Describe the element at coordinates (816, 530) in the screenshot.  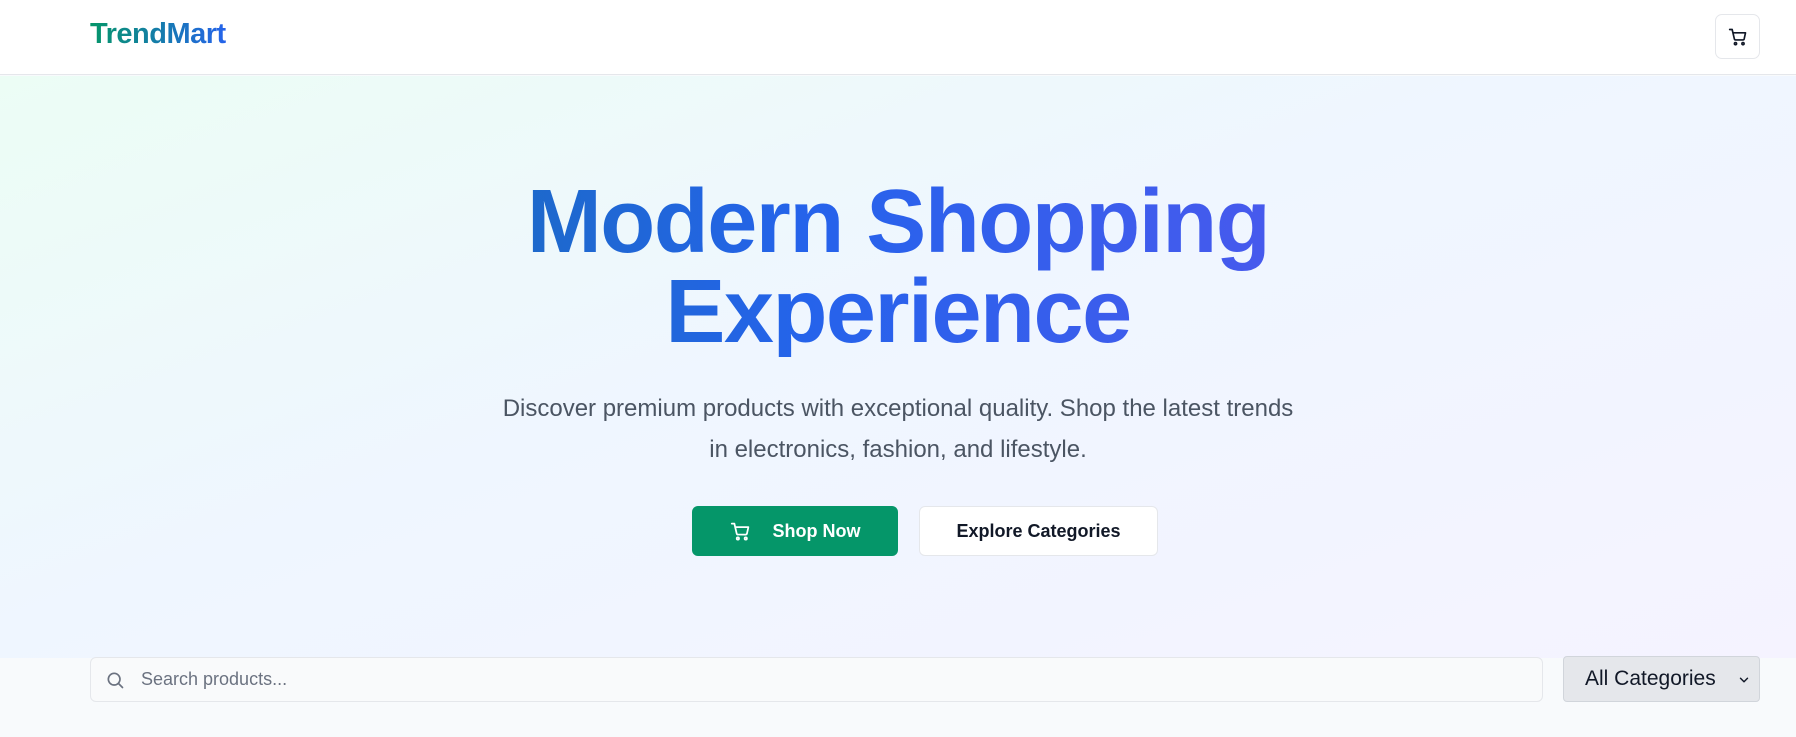
I see `shop-now-label: Shop Now` at that location.